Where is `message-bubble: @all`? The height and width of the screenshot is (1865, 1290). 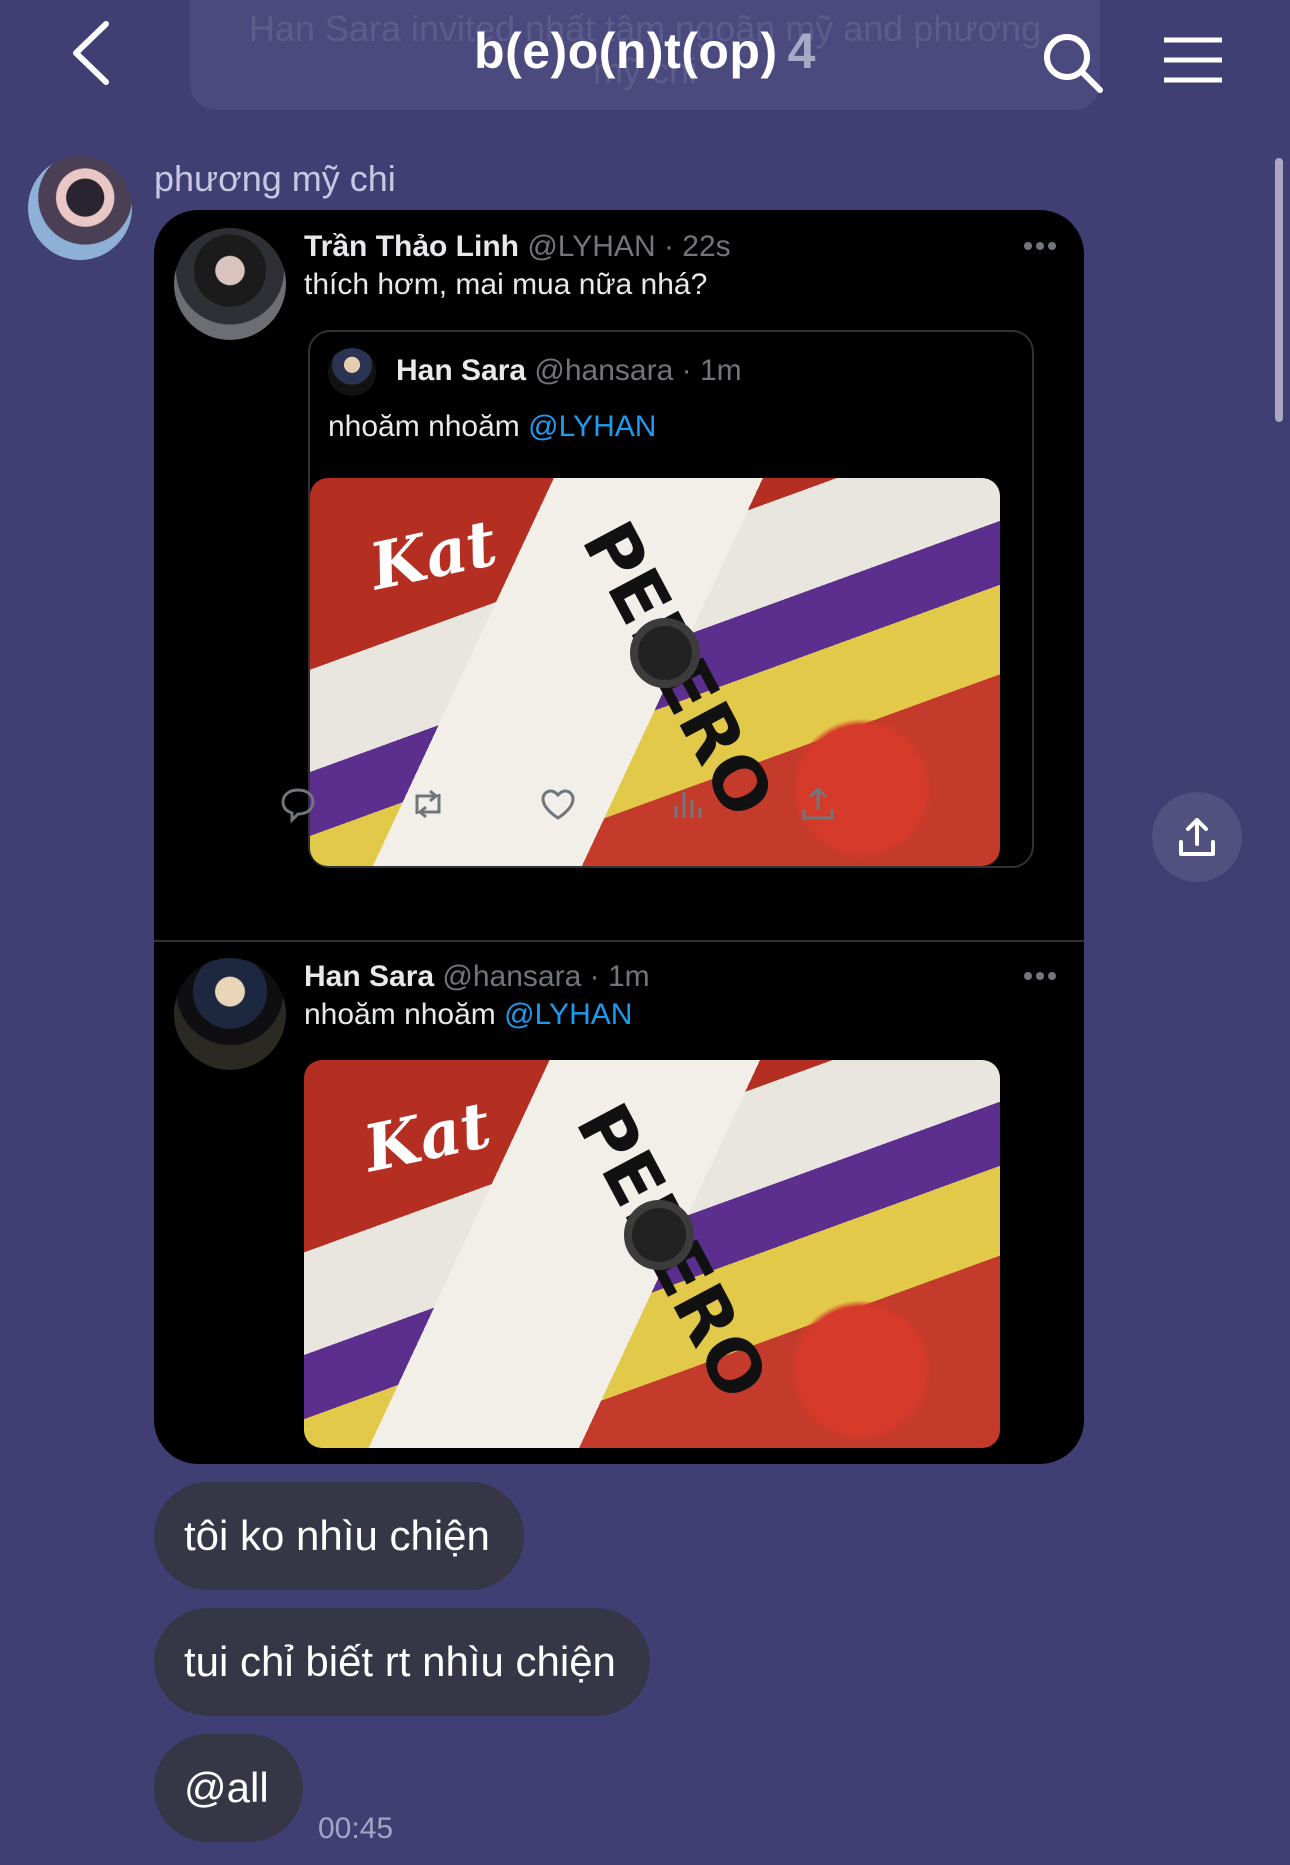 message-bubble: @all is located at coordinates (228, 1788).